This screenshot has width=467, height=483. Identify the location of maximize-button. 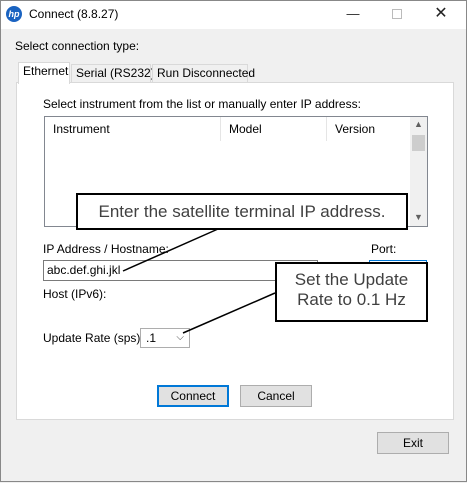
(397, 15).